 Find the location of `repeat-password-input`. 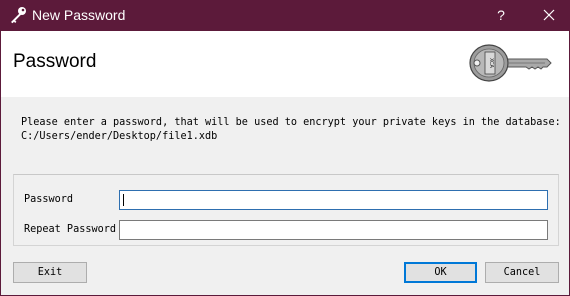

repeat-password-input is located at coordinates (333, 230).